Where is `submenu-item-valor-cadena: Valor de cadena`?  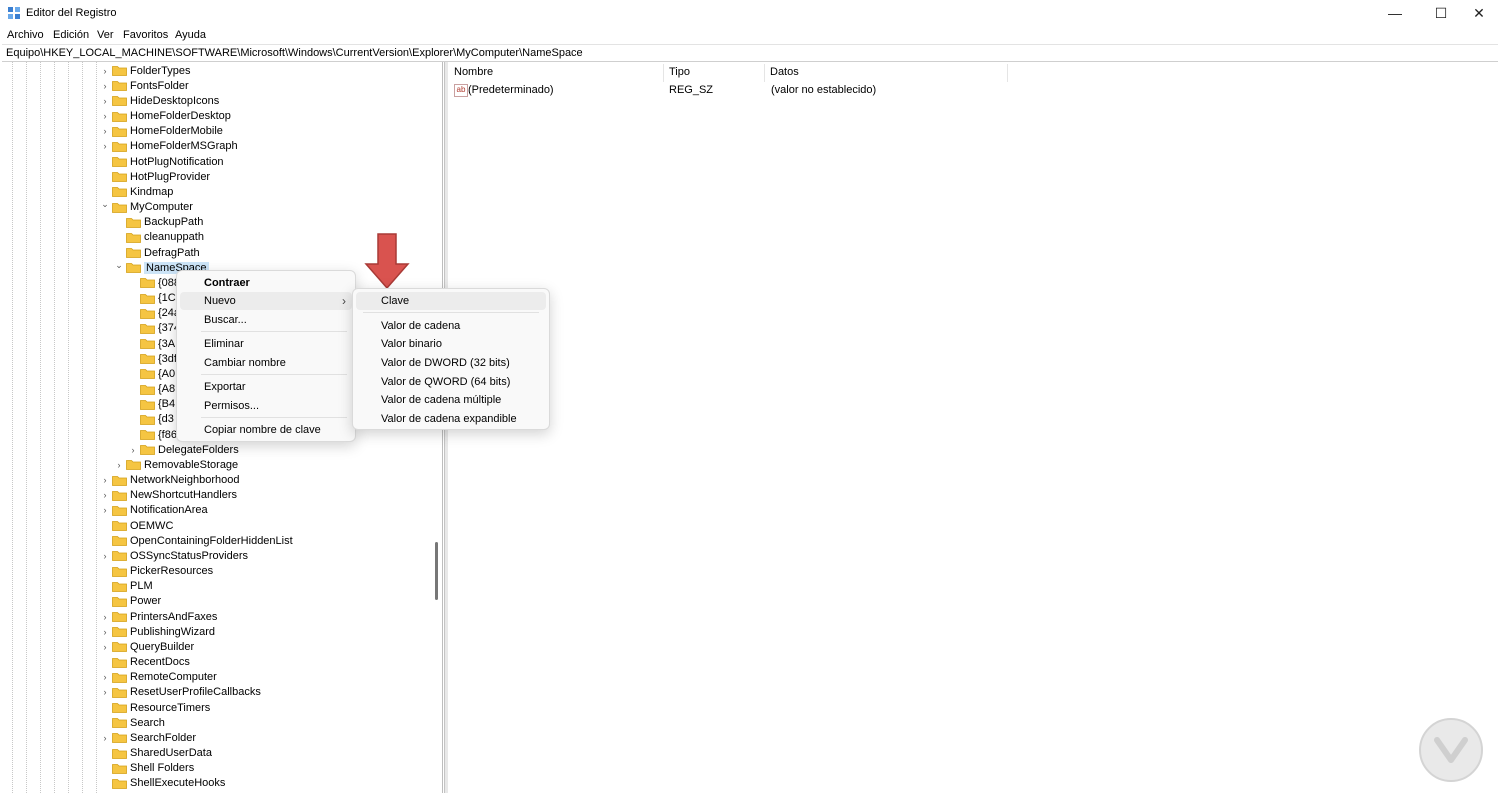
submenu-item-valor-cadena: Valor de cadena is located at coordinates (451, 326).